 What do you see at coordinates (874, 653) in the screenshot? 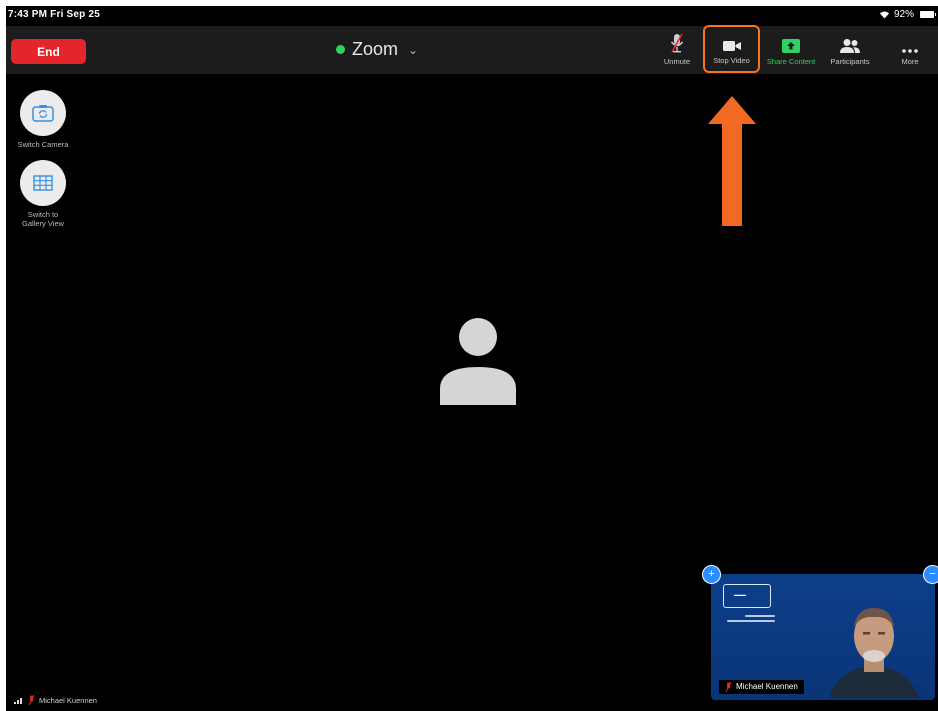
I see `webcam-person-image` at bounding box center [874, 653].